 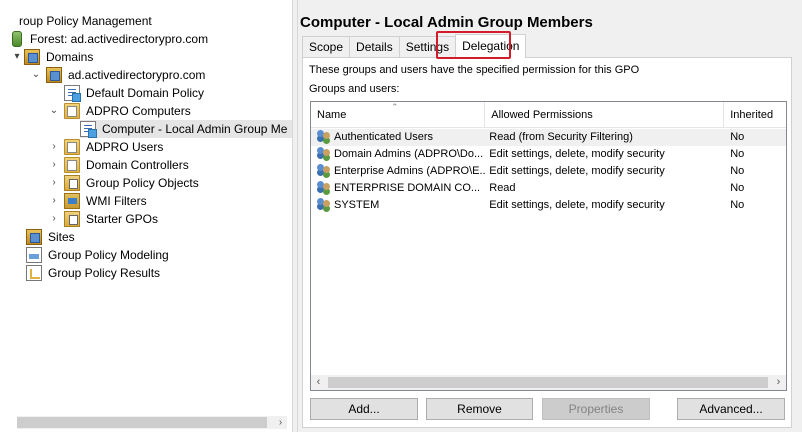 What do you see at coordinates (32, 57) in the screenshot?
I see `domains-icon` at bounding box center [32, 57].